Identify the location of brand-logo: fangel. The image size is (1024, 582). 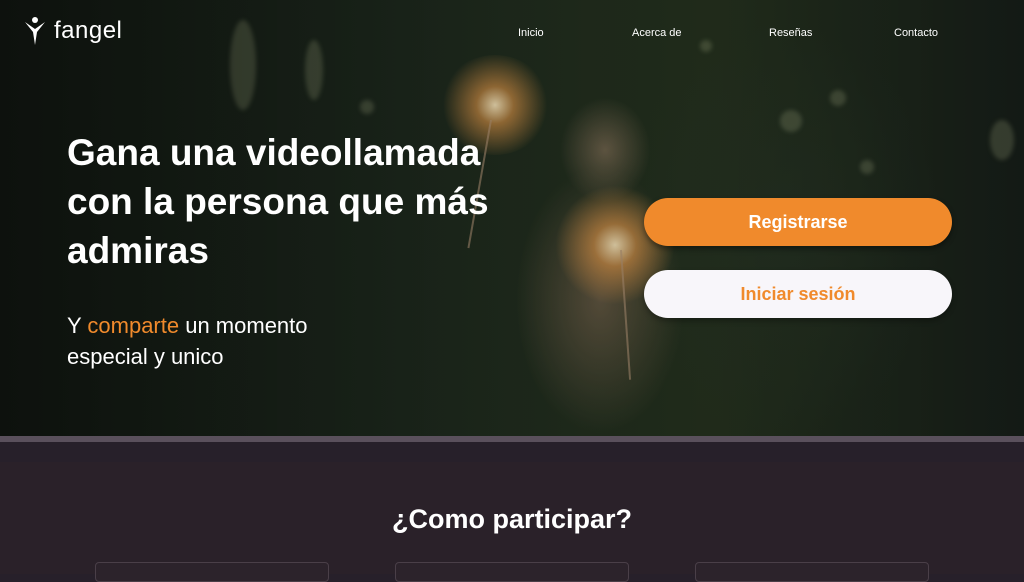
(73, 31).